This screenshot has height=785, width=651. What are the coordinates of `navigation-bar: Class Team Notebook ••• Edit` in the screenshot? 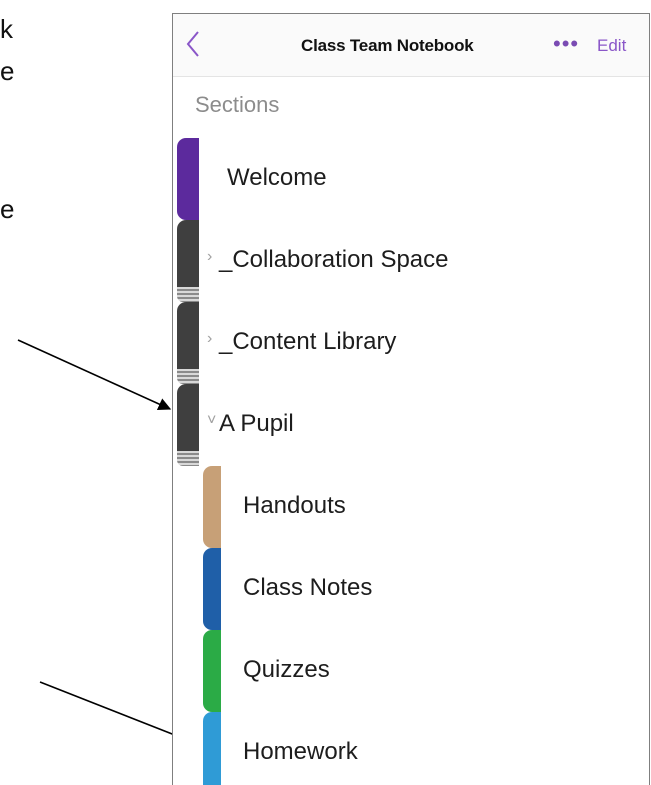 It's located at (411, 45).